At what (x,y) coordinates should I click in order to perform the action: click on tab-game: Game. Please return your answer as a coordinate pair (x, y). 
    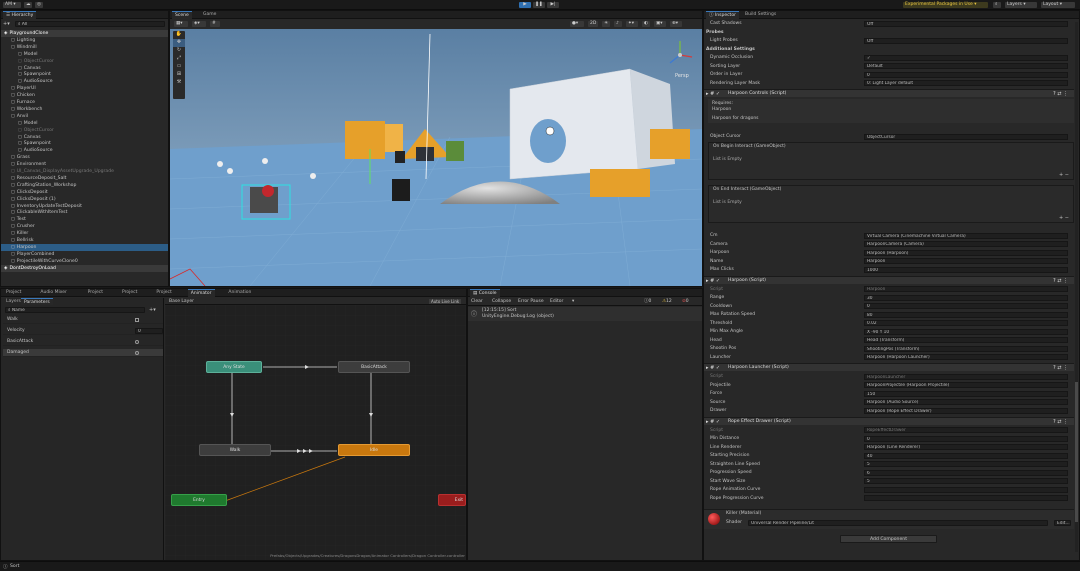
    Looking at the image, I should click on (209, 15).